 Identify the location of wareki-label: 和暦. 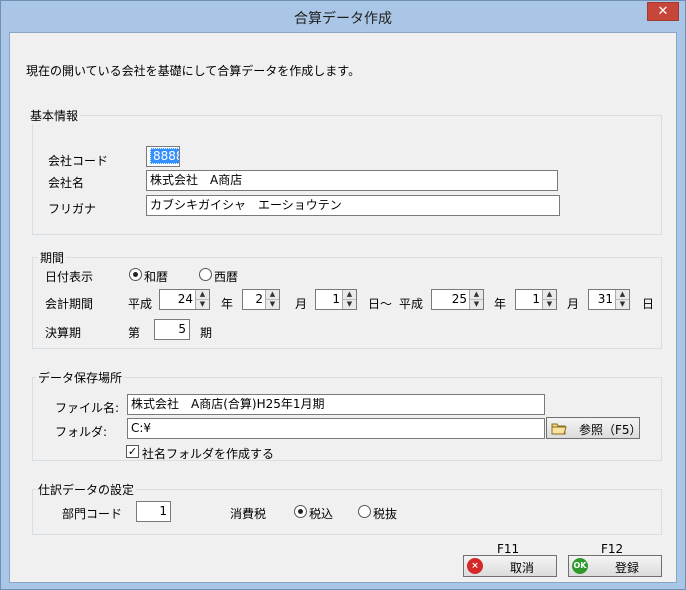
(156, 277).